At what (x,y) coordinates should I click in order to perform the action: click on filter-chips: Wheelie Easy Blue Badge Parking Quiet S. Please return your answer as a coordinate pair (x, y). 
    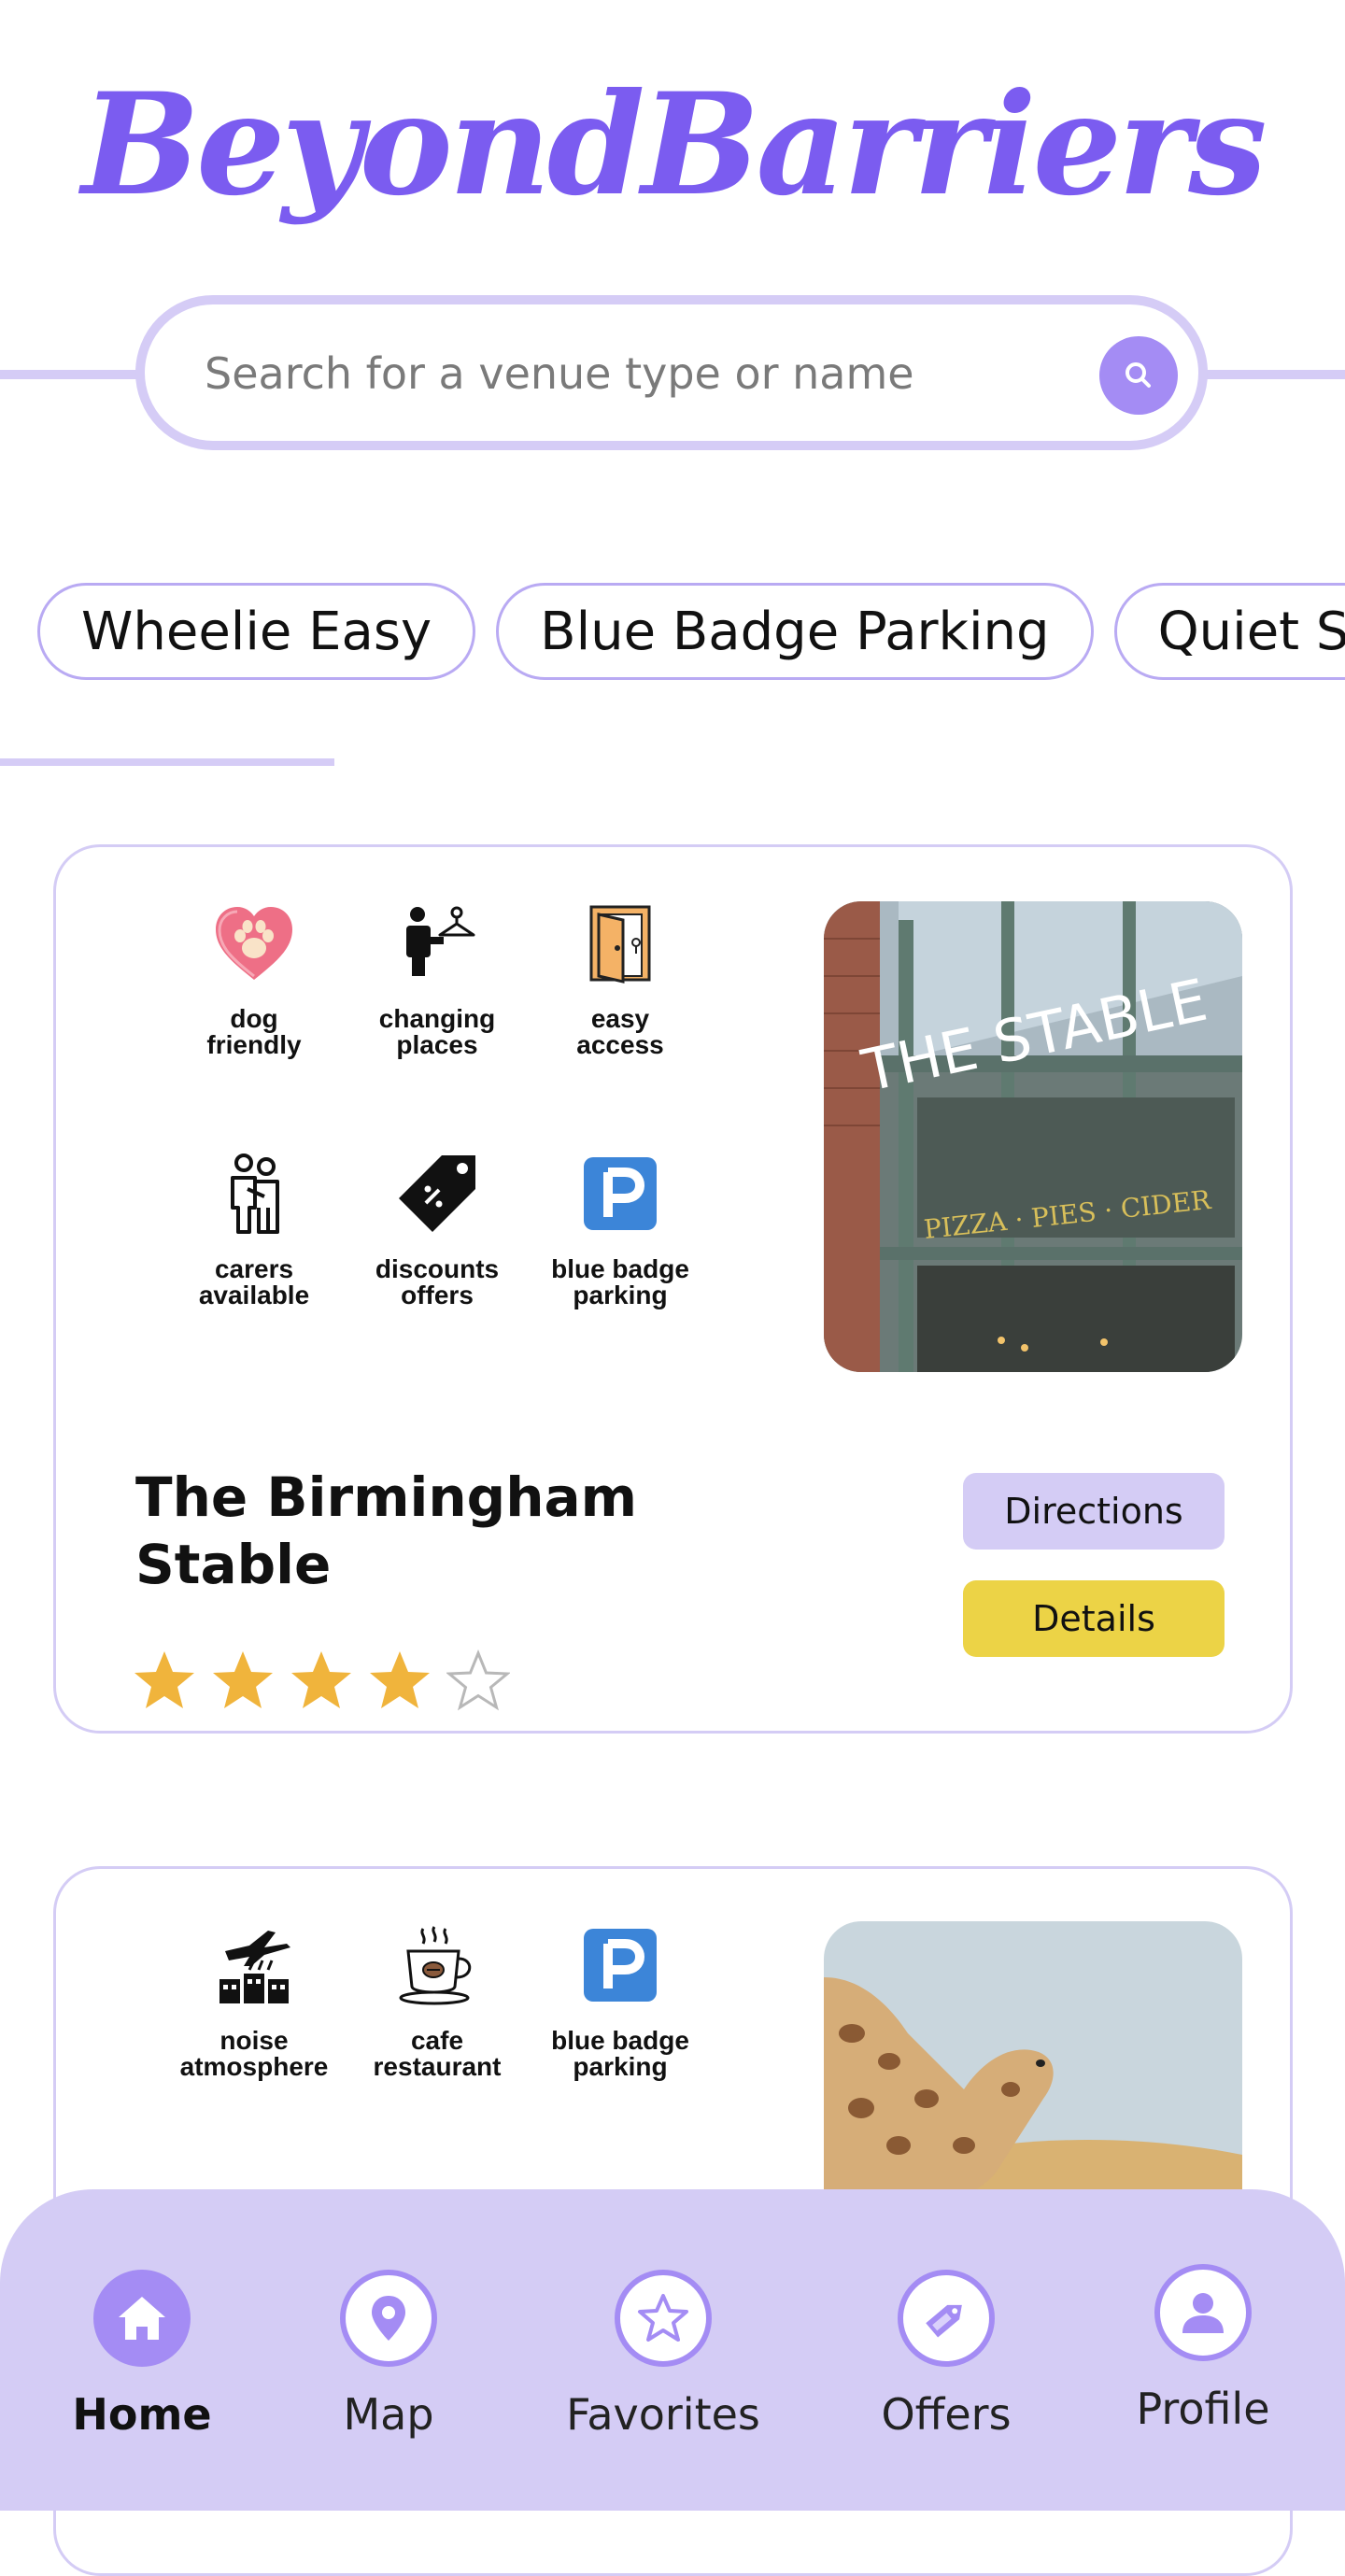
    Looking at the image, I should click on (691, 631).